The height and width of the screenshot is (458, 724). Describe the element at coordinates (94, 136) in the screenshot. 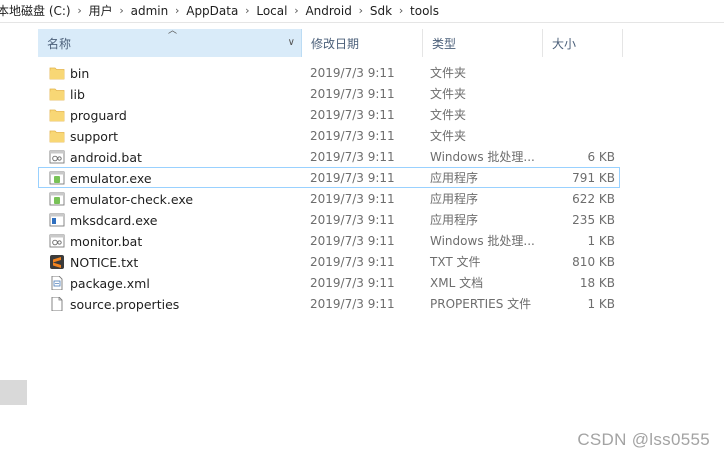

I see `file-name: support` at that location.